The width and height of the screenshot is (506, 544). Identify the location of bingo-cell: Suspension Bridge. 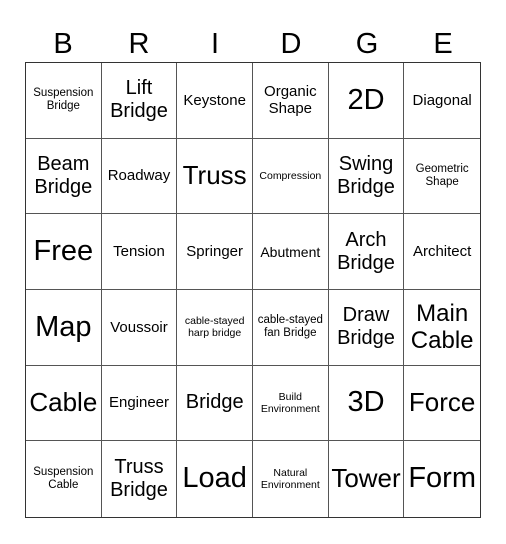
(64, 101).